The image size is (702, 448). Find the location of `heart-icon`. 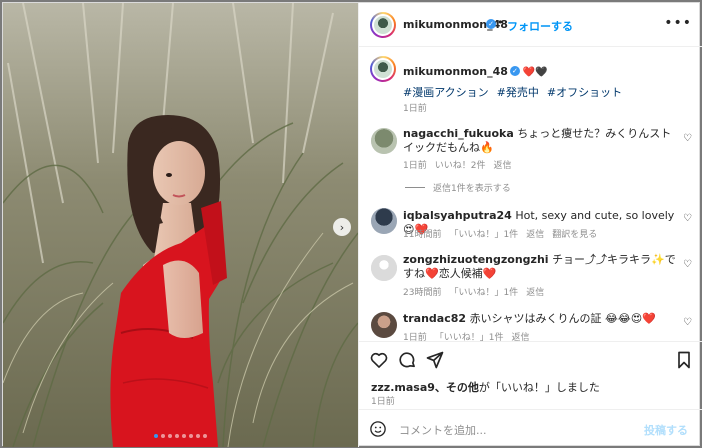

heart-icon is located at coordinates (379, 360).